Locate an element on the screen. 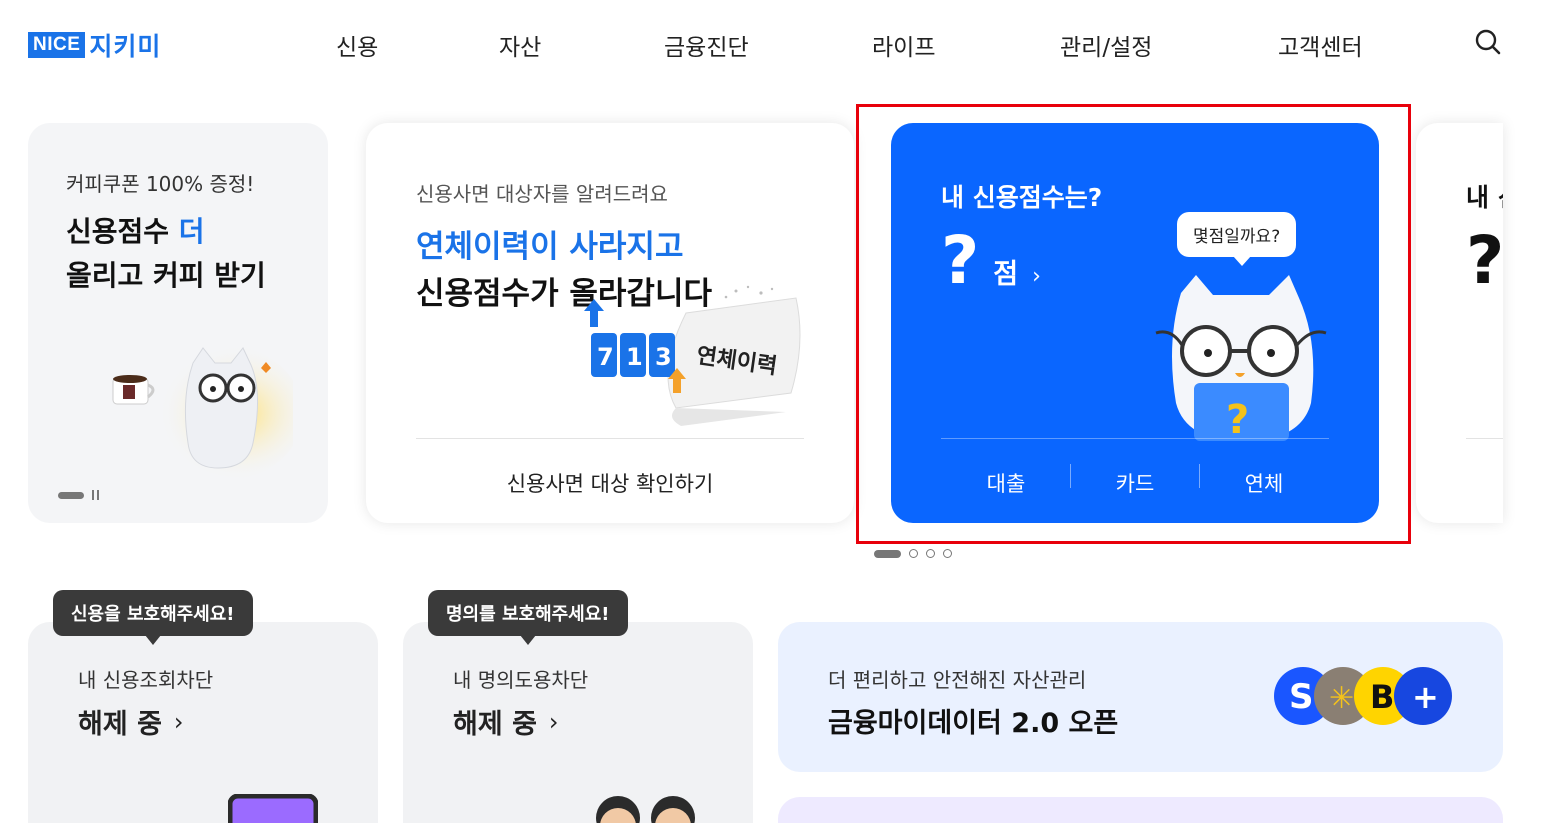 This screenshot has height=823, width=1551. next-card-divider is located at coordinates (1484, 438).